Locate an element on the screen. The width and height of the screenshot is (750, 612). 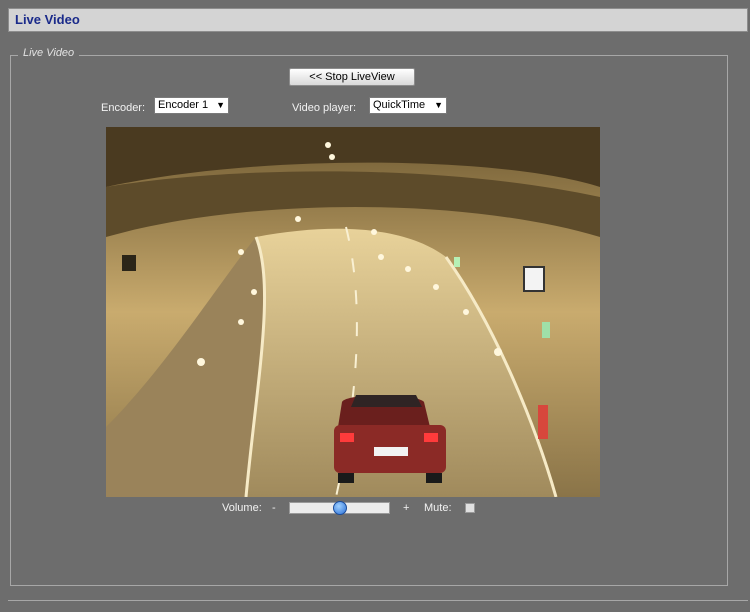
bottom-divider is located at coordinates (378, 600).